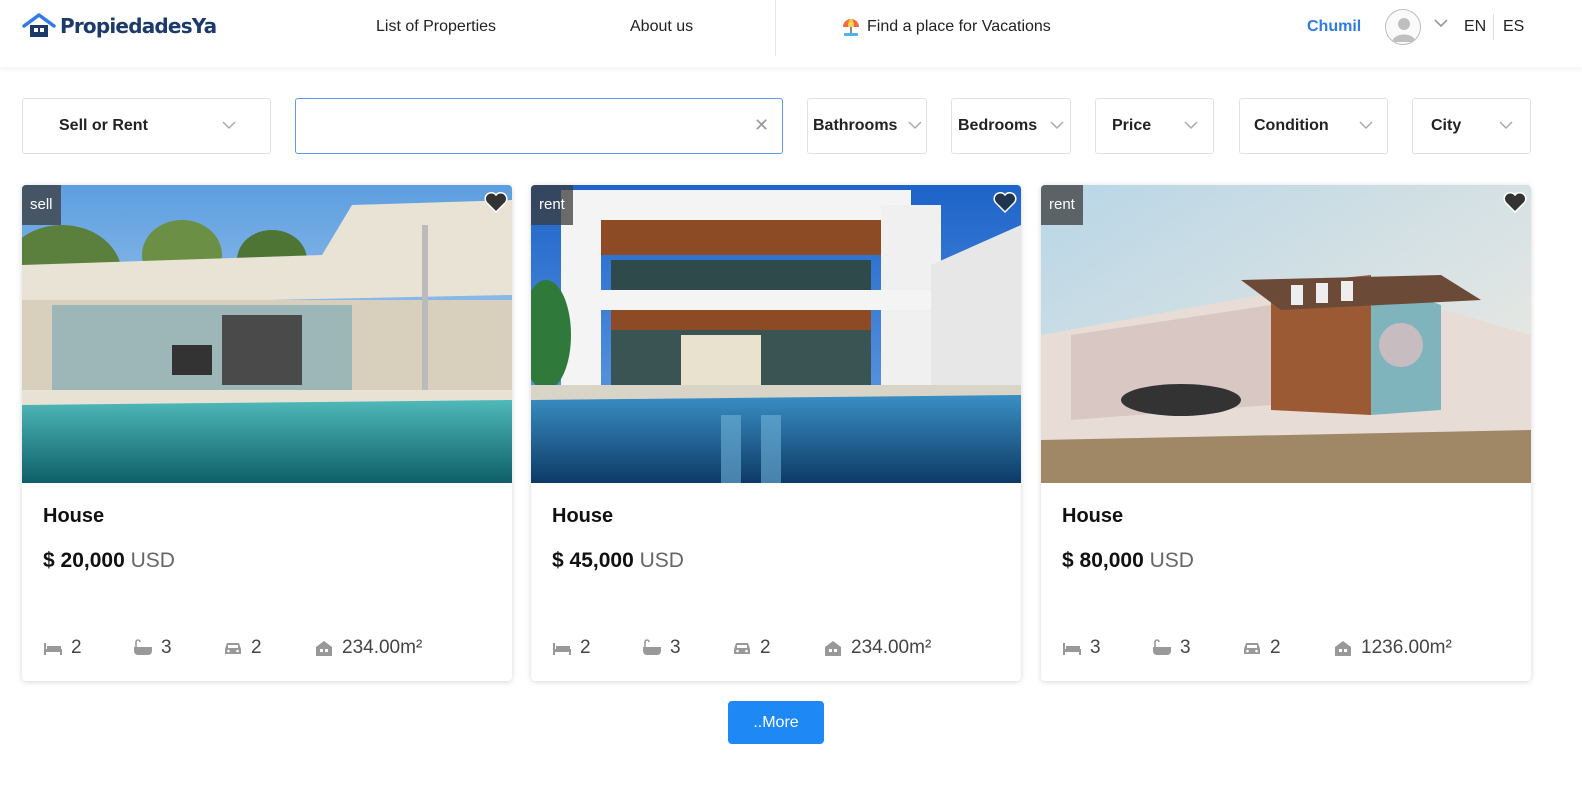 This screenshot has width=1582, height=803. Describe the element at coordinates (855, 125) in the screenshot. I see `bathrooms-label: Bathrooms` at that location.